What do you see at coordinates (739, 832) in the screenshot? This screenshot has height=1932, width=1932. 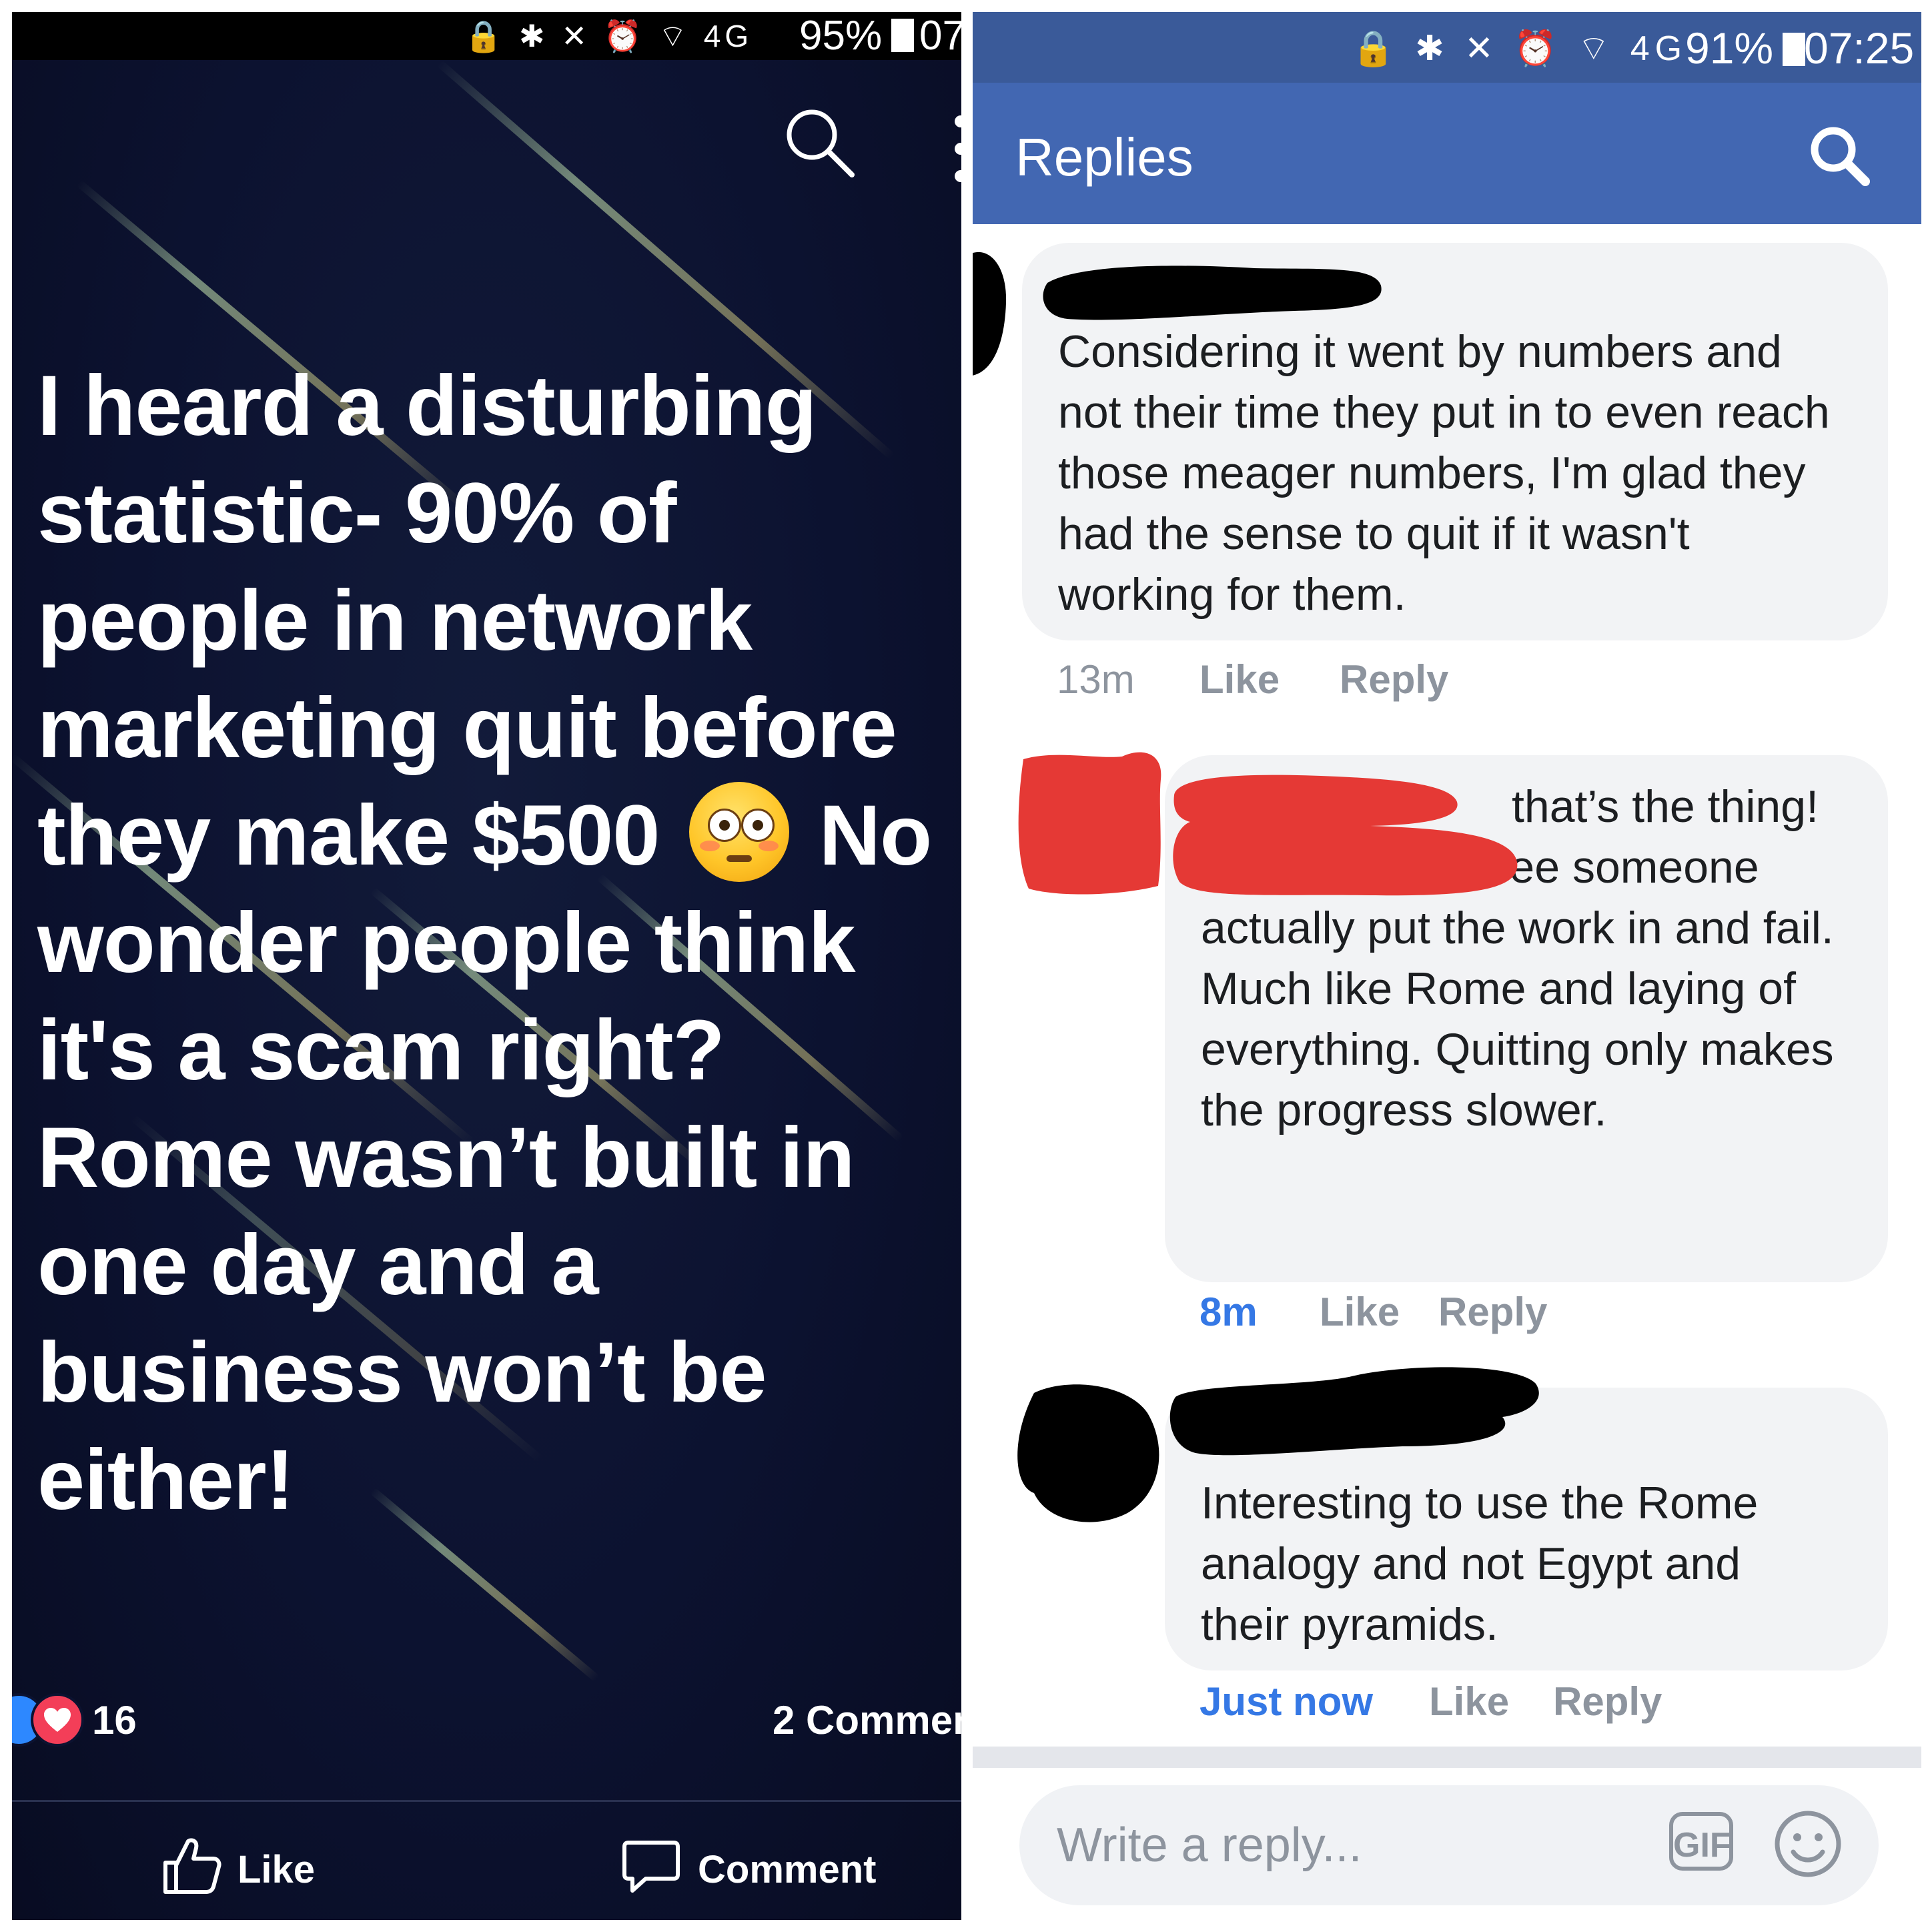 I see `flushed-face-emoji-icon` at bounding box center [739, 832].